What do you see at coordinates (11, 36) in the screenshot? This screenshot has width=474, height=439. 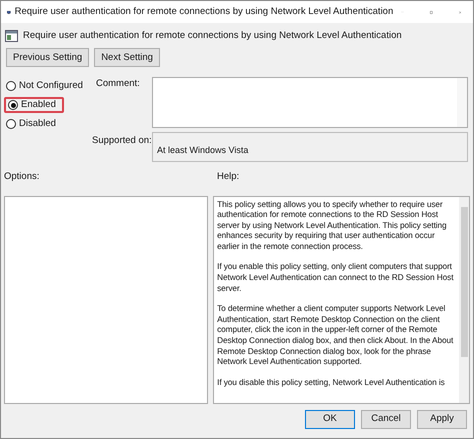 I see `policy-icon` at bounding box center [11, 36].